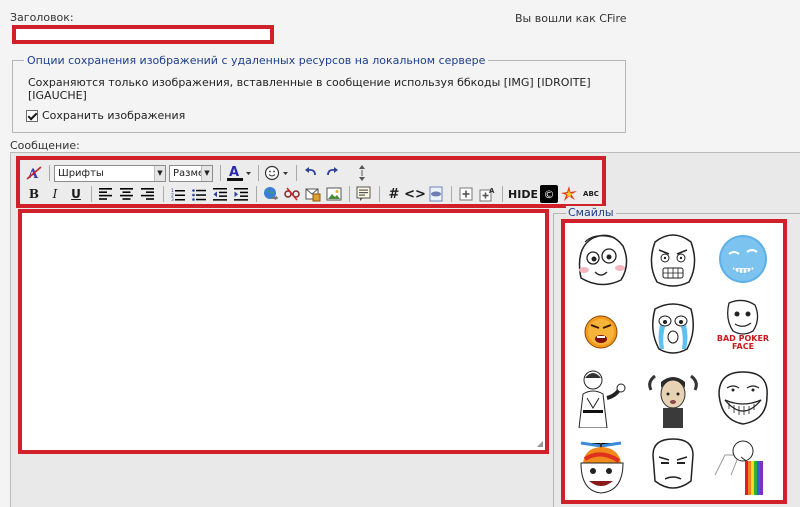 This screenshot has height=507, width=800. Describe the element at coordinates (143, 34) in the screenshot. I see `title-input` at that location.